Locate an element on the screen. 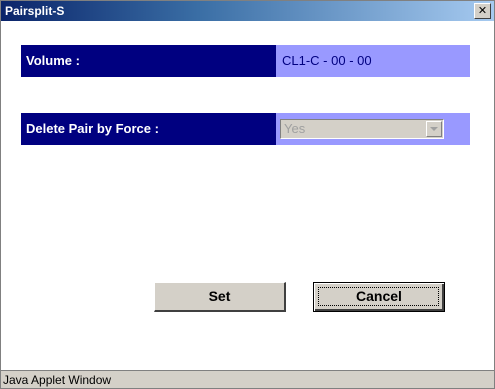  close-button: ✕ is located at coordinates (482, 11).